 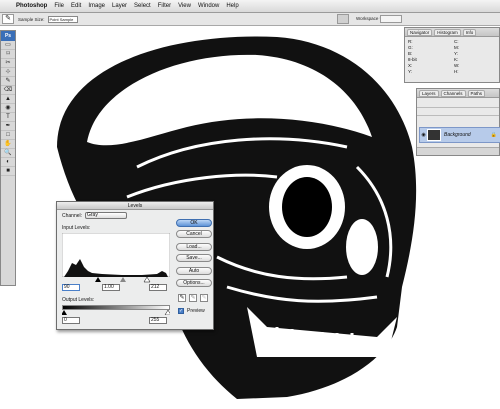 What do you see at coordinates (8, 171) in the screenshot?
I see `color-swatch-icon: ■` at bounding box center [8, 171].